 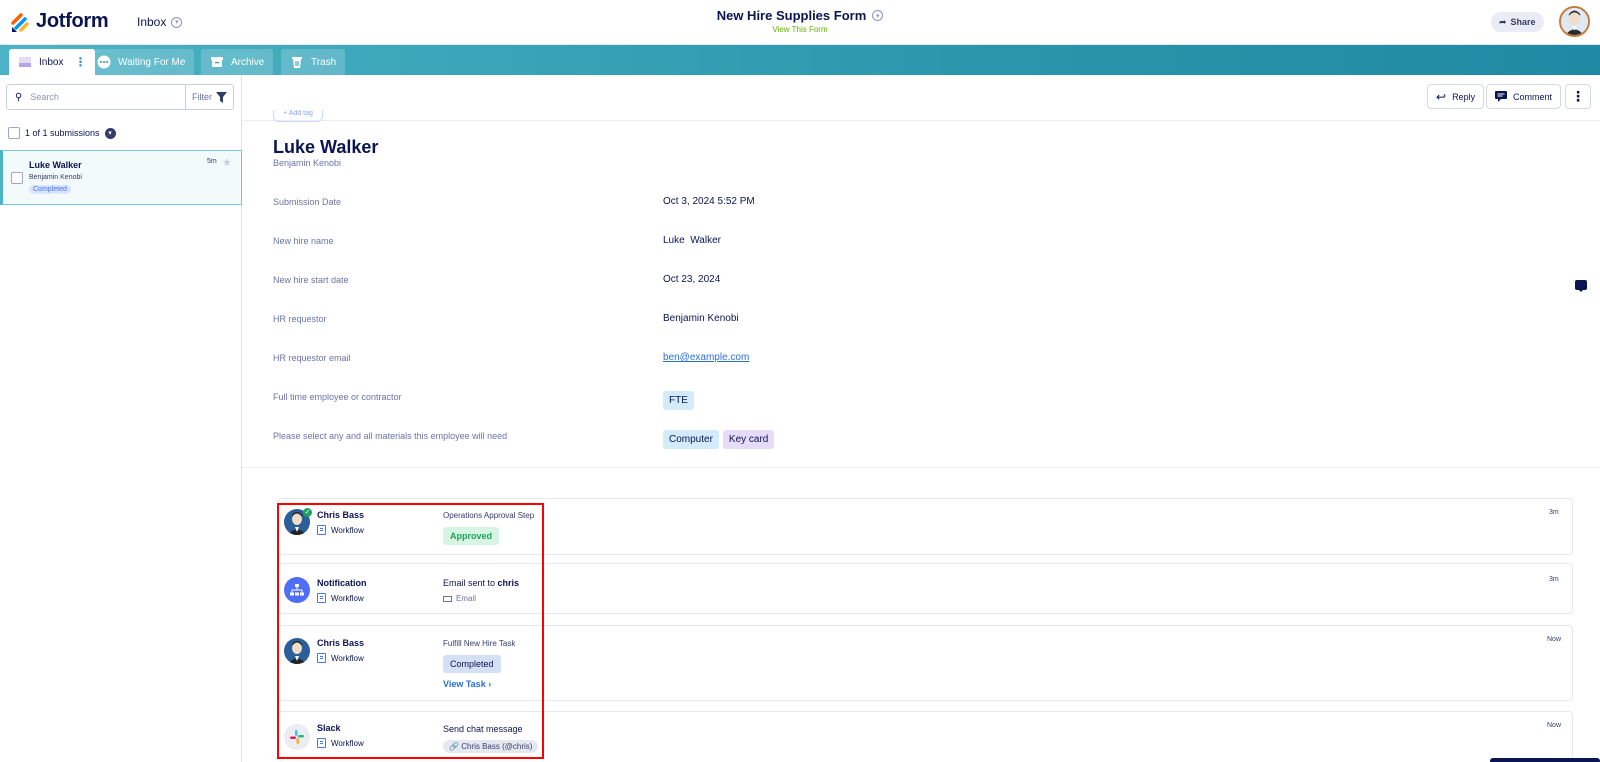 What do you see at coordinates (1578, 96) in the screenshot?
I see `more-options-button: ⋮` at bounding box center [1578, 96].